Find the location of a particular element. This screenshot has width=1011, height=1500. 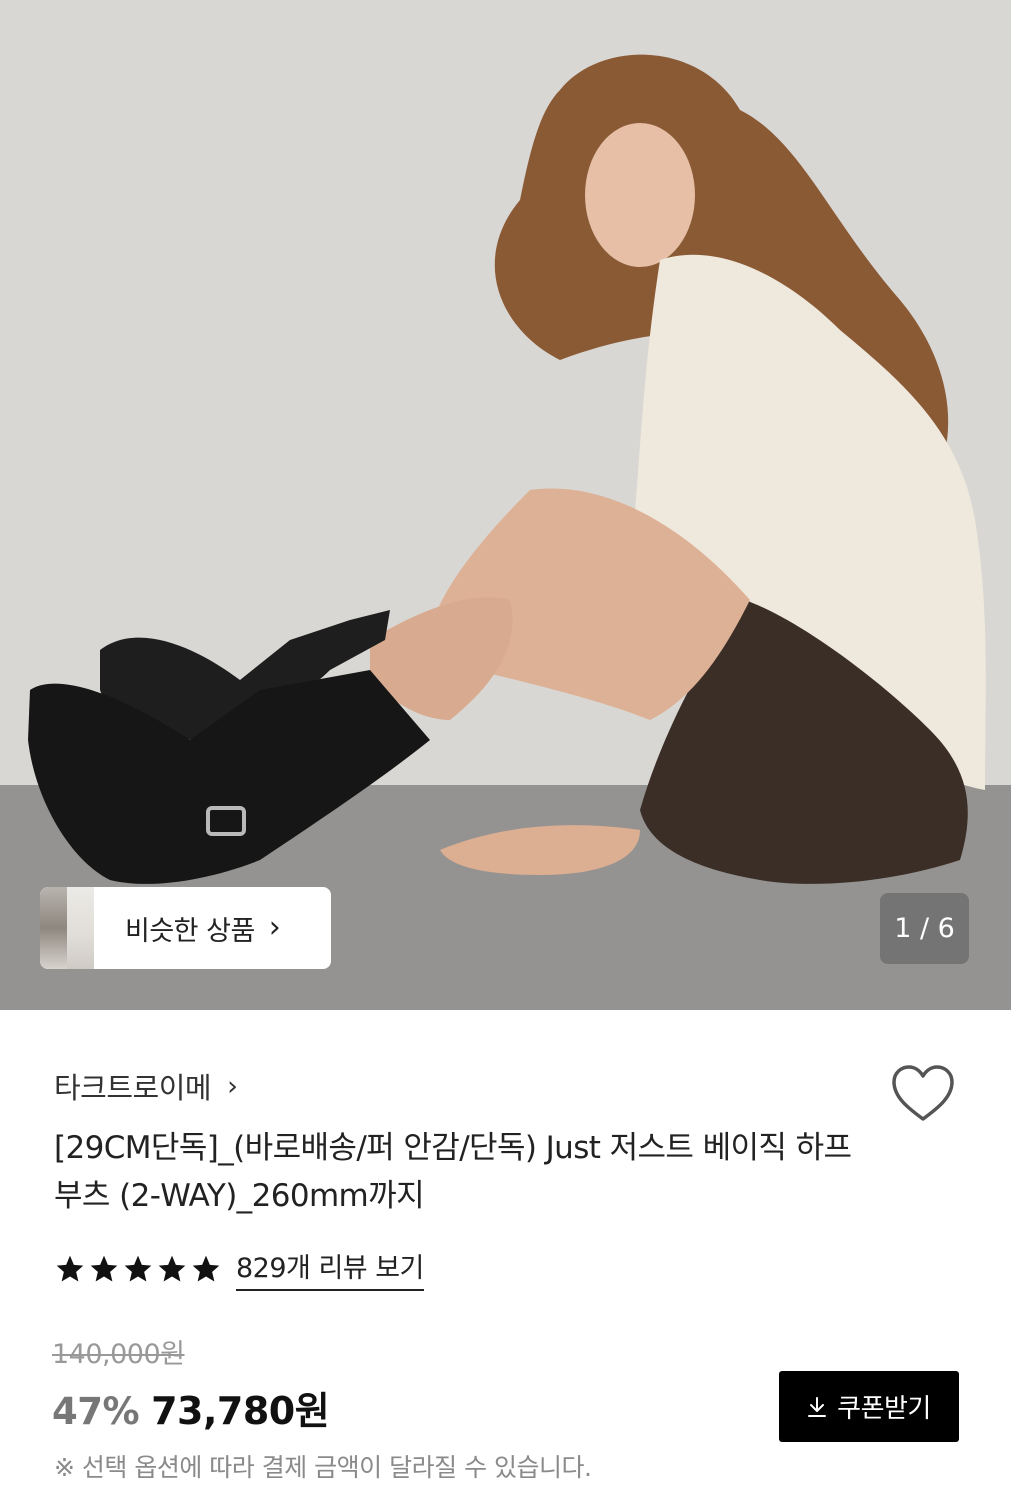

coupon-download-button: 쿠폰받기 is located at coordinates (869, 1406).